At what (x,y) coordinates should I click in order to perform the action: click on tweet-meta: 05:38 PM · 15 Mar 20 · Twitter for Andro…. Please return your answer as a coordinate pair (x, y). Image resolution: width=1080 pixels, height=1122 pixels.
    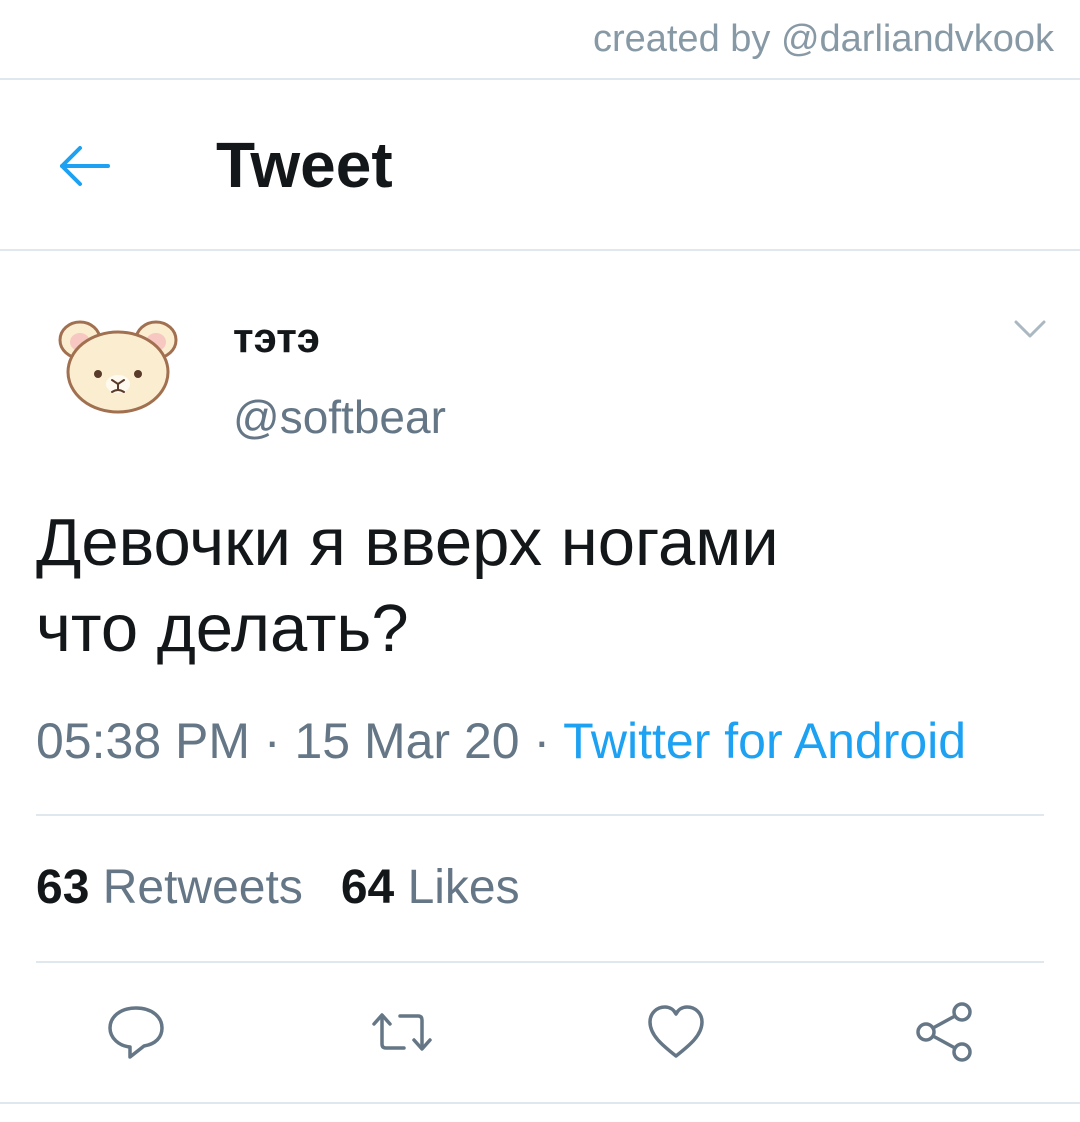
    Looking at the image, I should click on (501, 741).